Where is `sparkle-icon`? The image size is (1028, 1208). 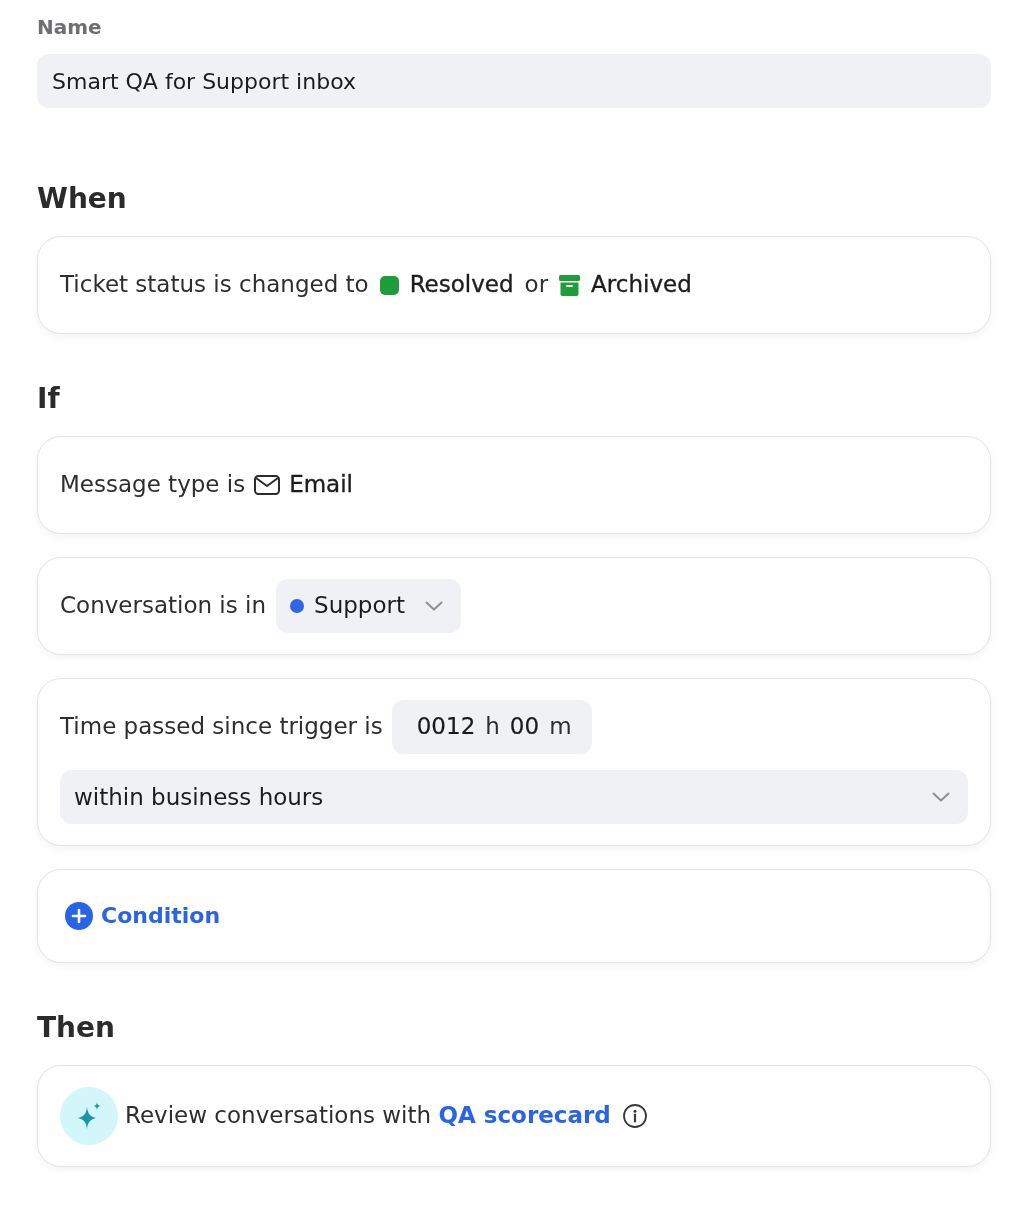
sparkle-icon is located at coordinates (89, 1116).